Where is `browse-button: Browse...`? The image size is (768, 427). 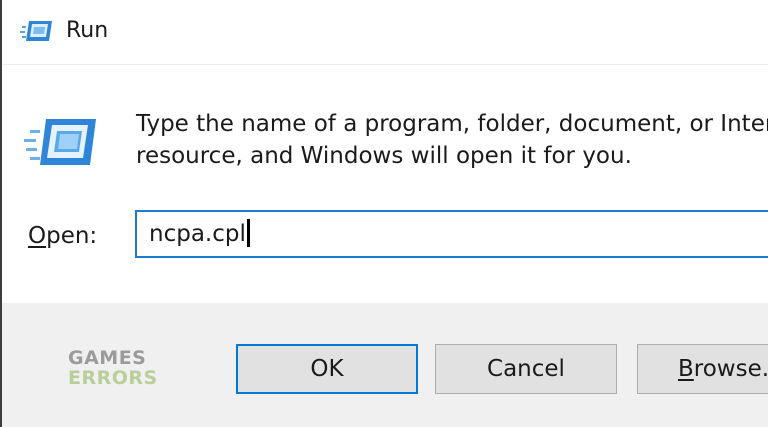
browse-button: Browse... is located at coordinates (702, 369).